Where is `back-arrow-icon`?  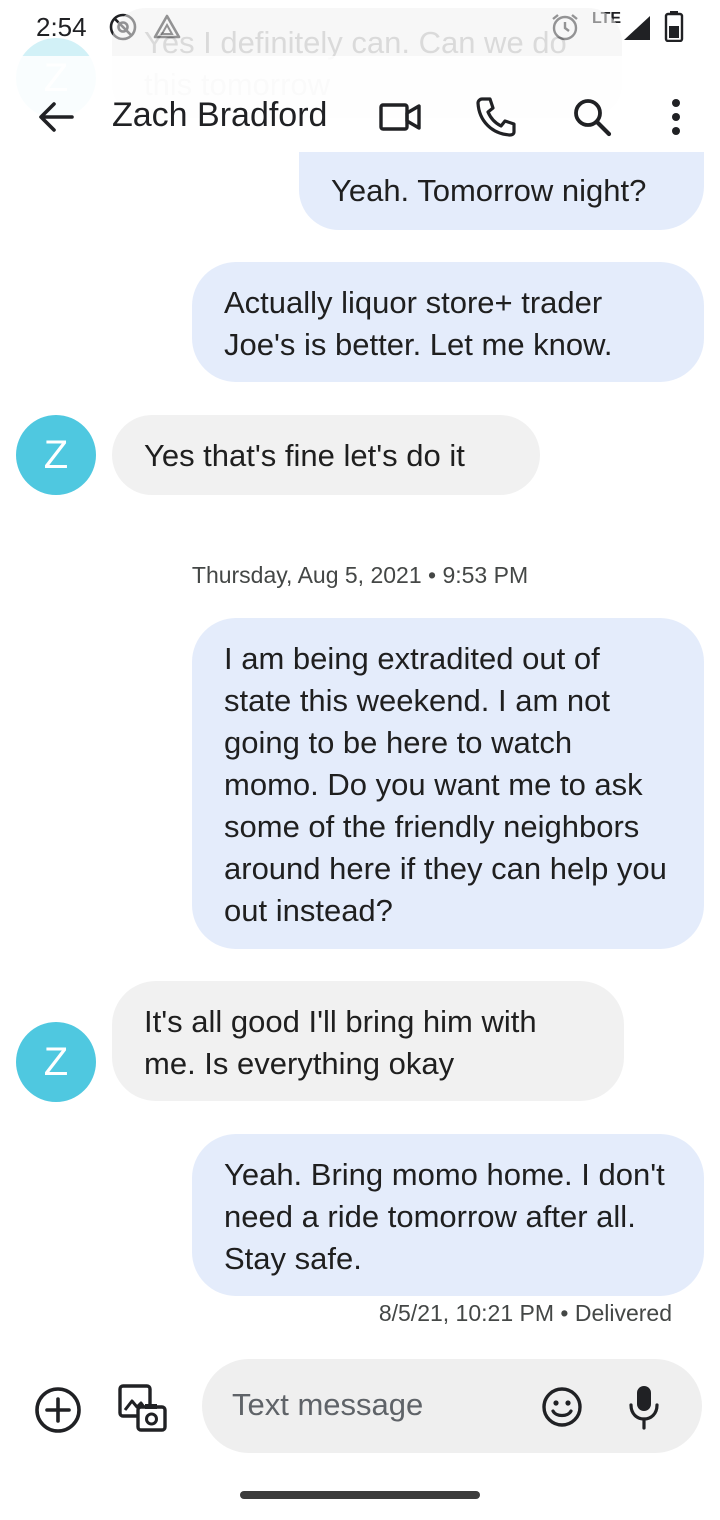 back-arrow-icon is located at coordinates (56, 117).